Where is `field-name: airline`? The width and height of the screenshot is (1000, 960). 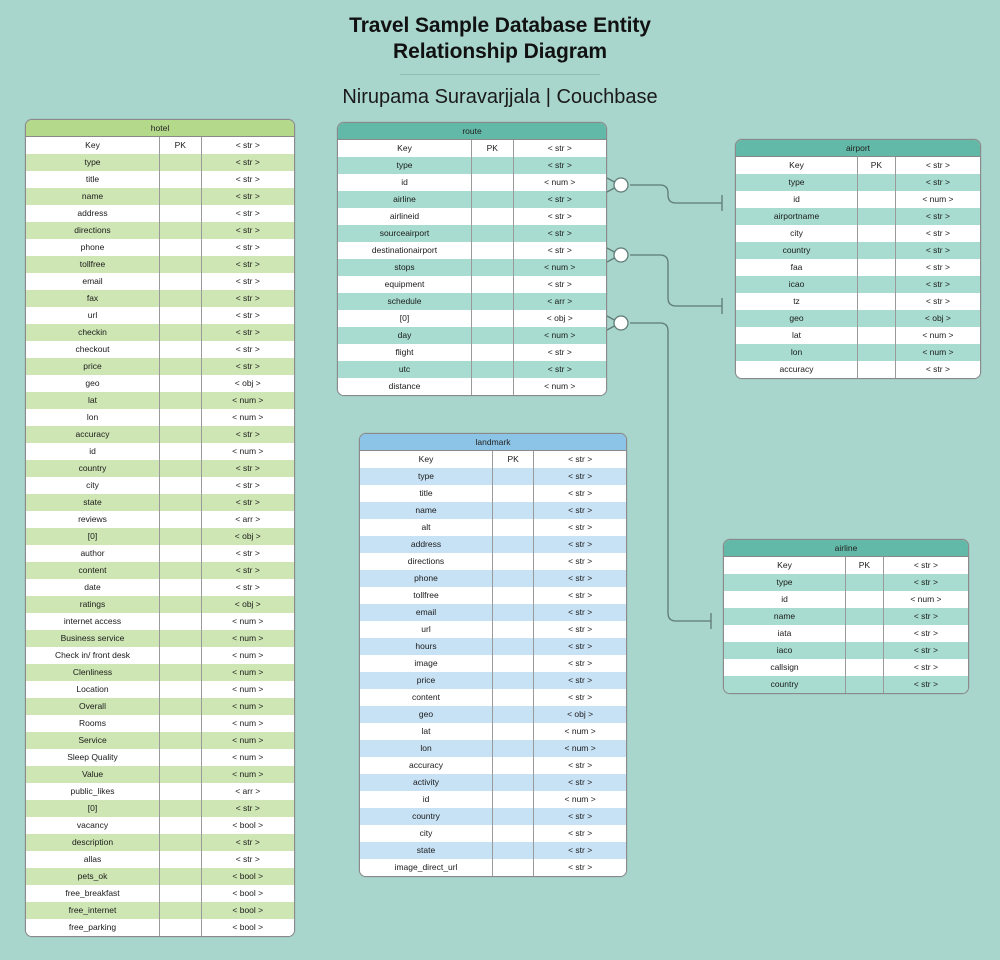 field-name: airline is located at coordinates (405, 199).